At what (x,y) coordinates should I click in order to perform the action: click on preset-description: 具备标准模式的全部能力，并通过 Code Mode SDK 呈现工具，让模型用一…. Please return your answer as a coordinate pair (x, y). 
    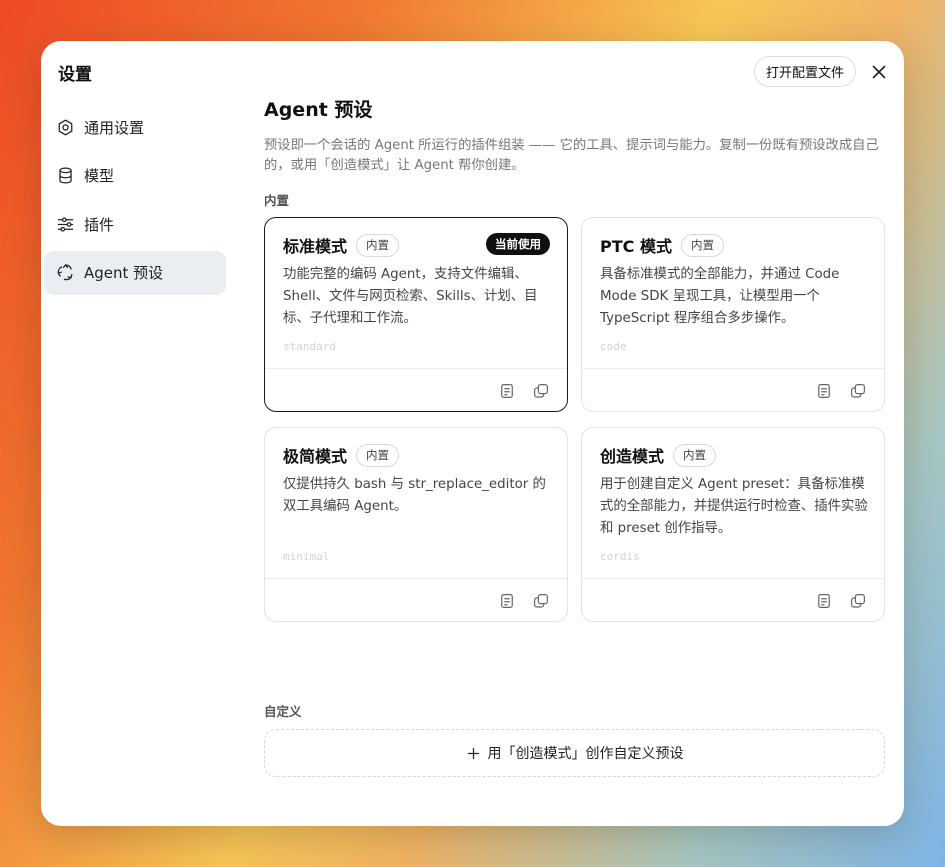
    Looking at the image, I should click on (720, 296).